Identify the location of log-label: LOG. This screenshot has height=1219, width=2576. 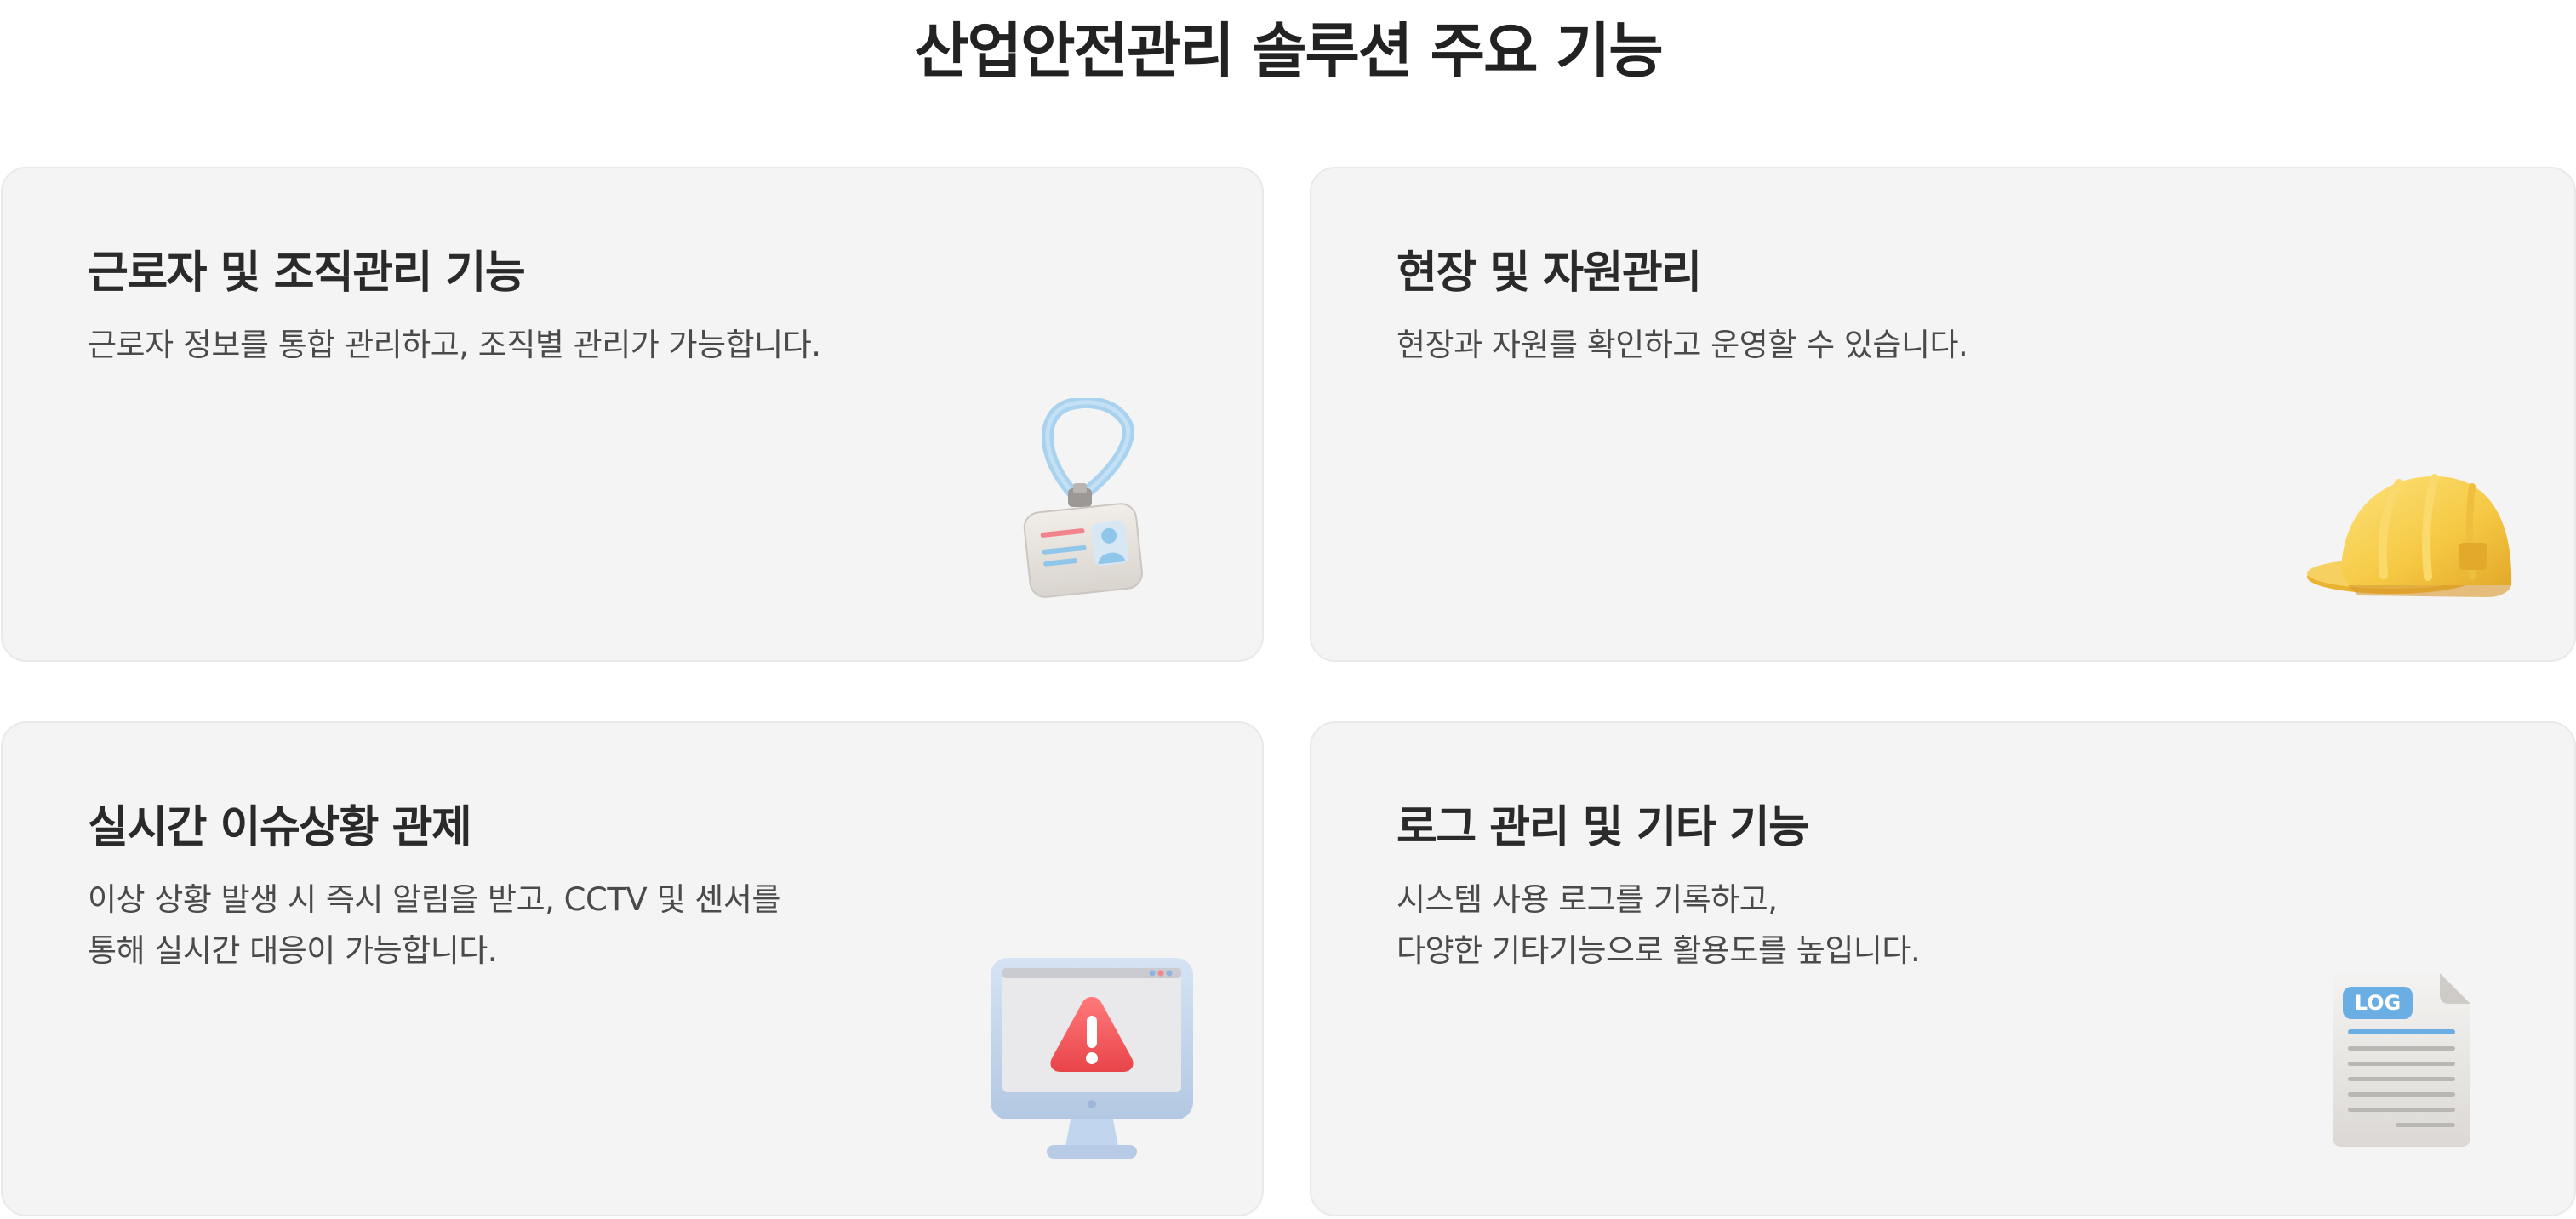
(2378, 1003).